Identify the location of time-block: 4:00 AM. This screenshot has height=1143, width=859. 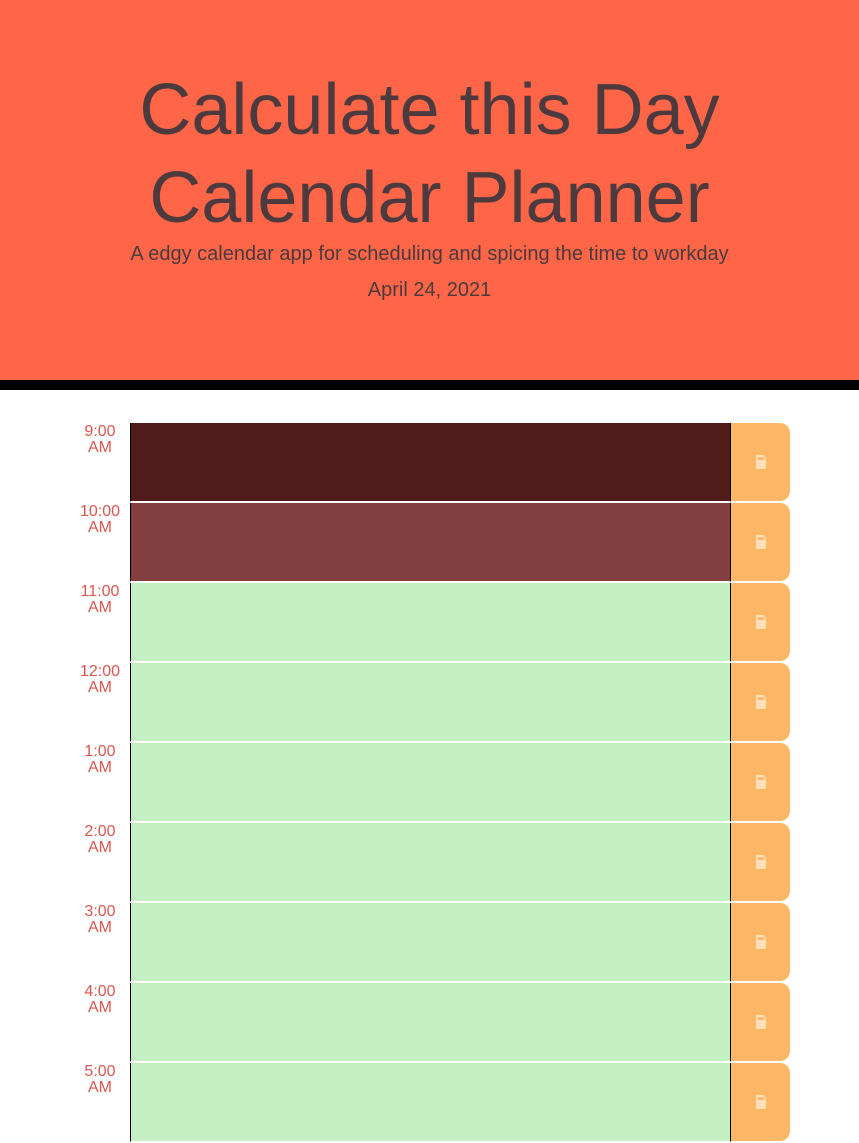
(429, 1023).